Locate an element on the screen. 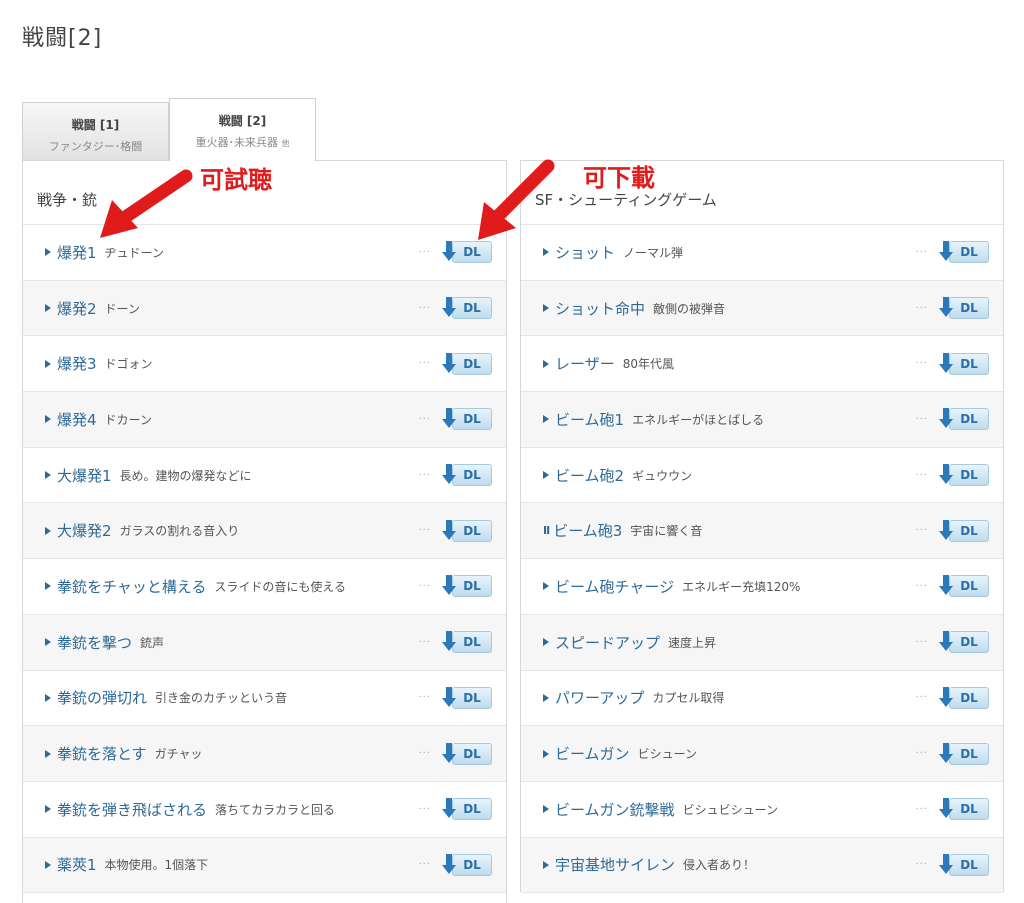 The width and height of the screenshot is (1024, 903). sound-name-link: ビーム砲3 is located at coordinates (587, 530).